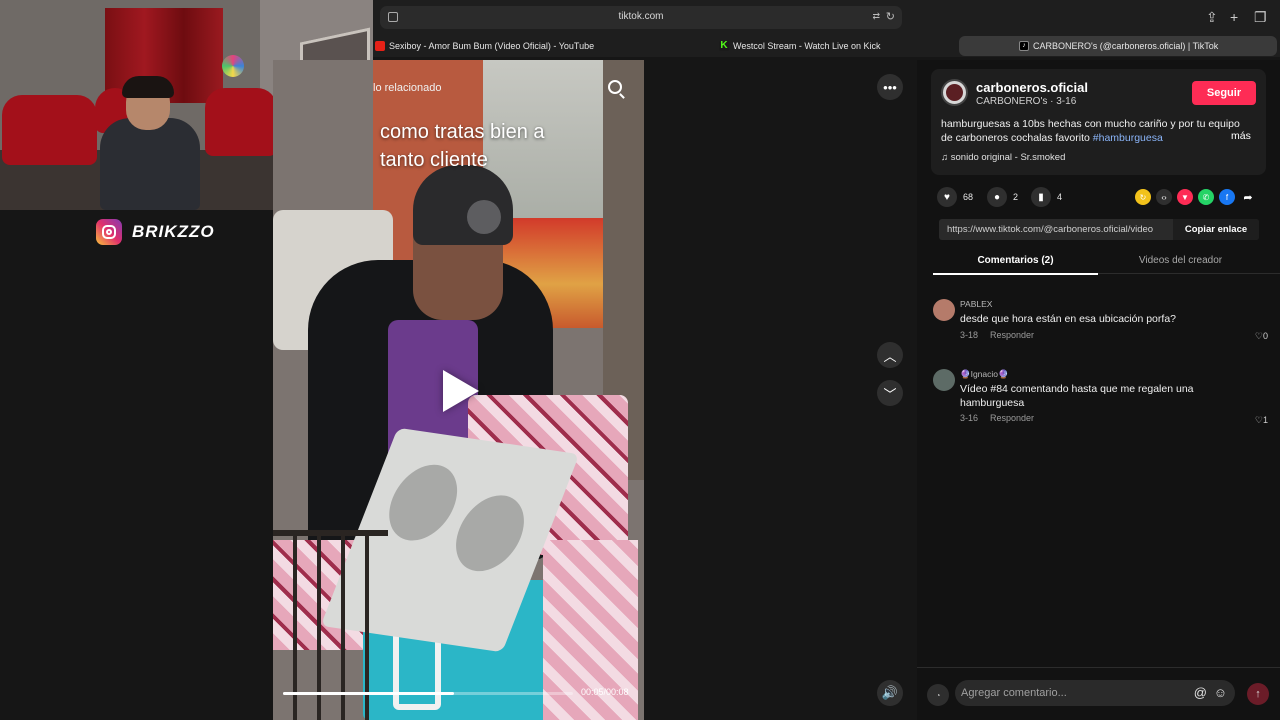 The image size is (1280, 720). I want to click on commenter-name: 🔮Ignacio🔮, so click(984, 374).